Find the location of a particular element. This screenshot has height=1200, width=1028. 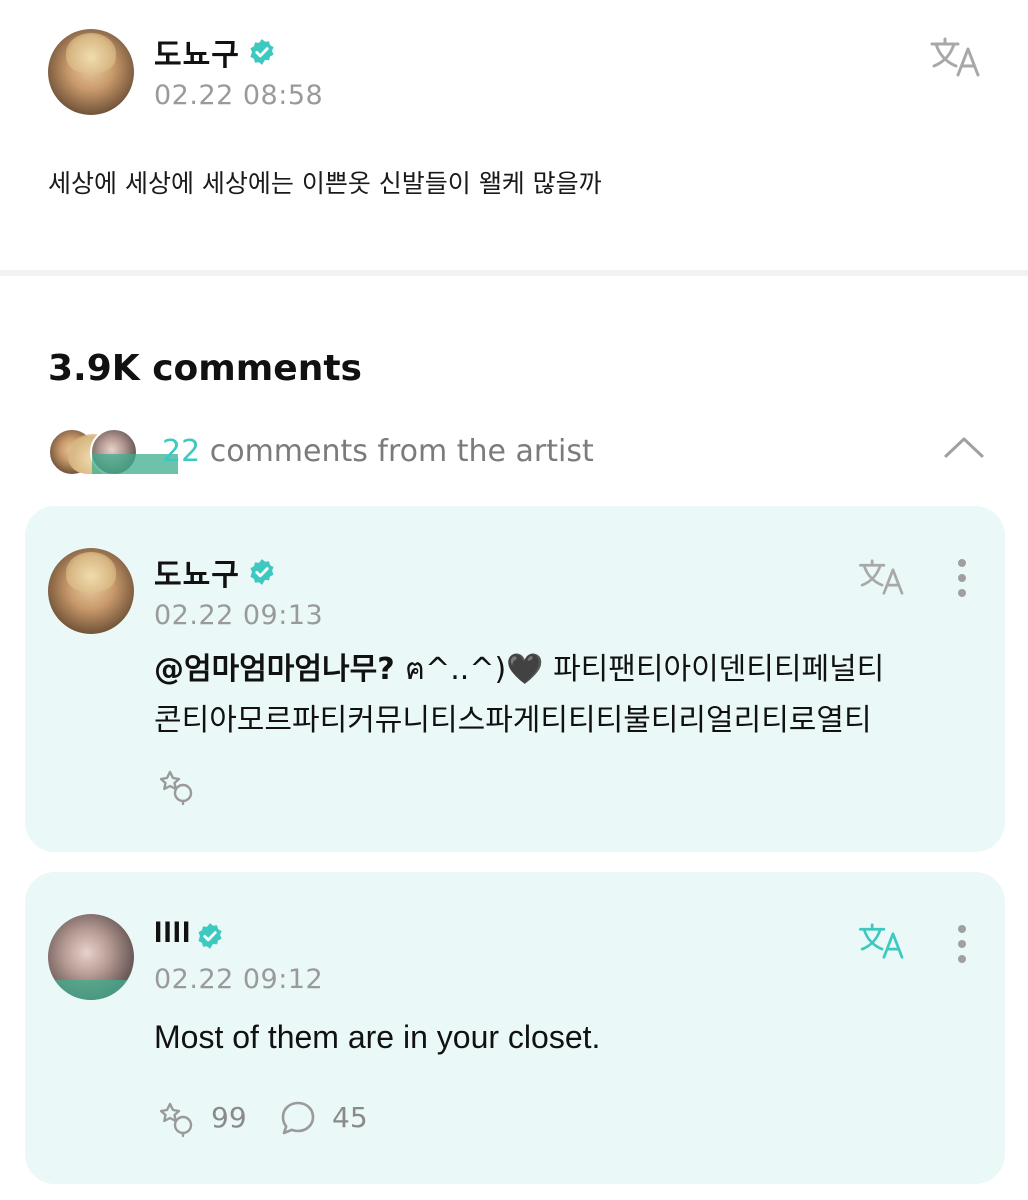

comment-text: Most of them are in your closet. is located at coordinates (377, 1037).